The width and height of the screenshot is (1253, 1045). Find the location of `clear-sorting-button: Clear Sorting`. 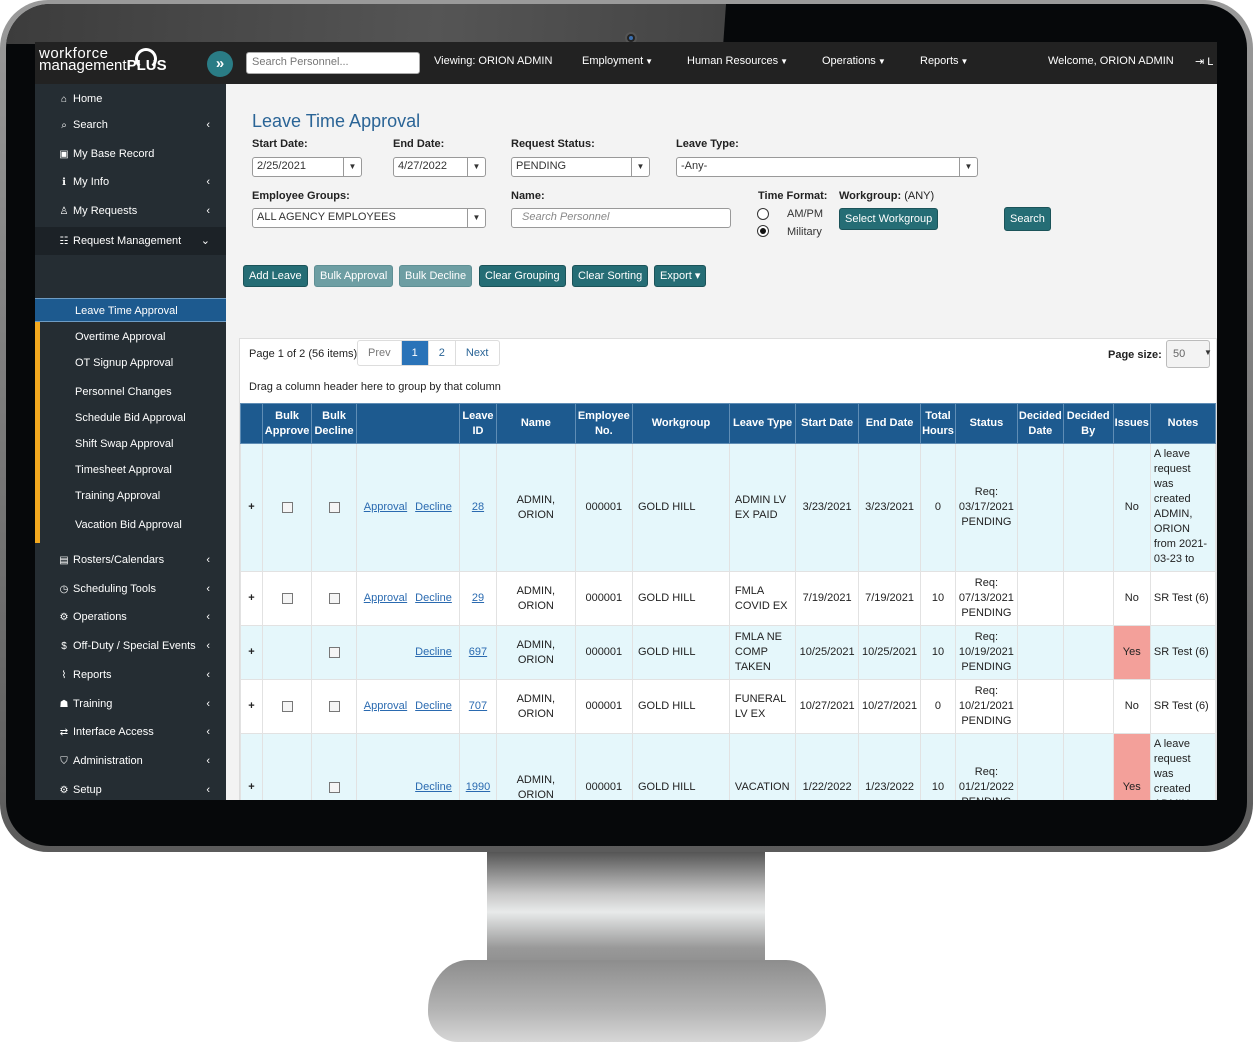

clear-sorting-button: Clear Sorting is located at coordinates (610, 276).